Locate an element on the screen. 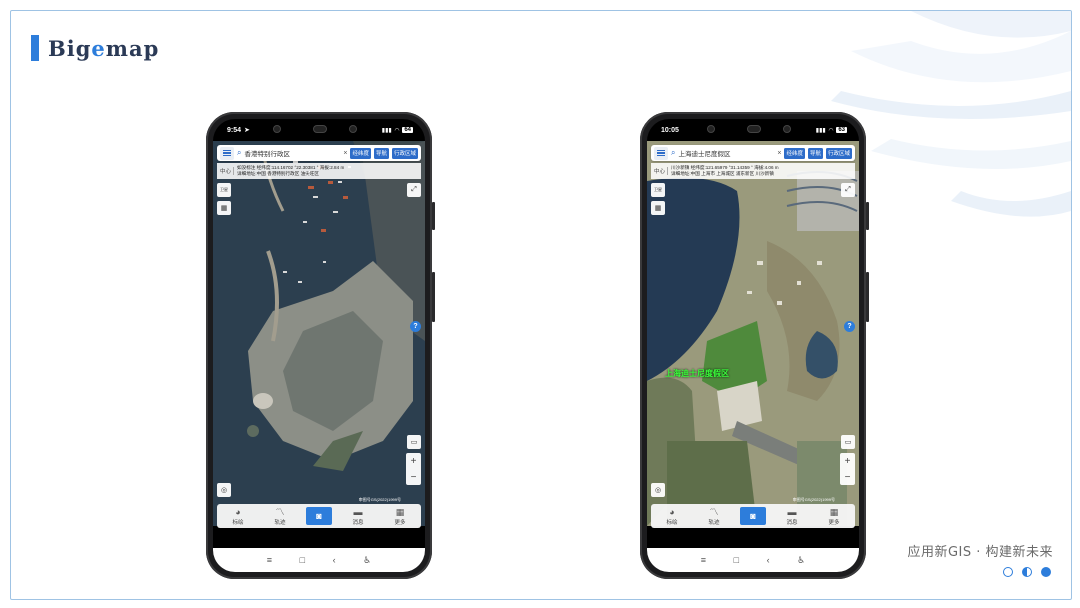 This screenshot has height=608, width=1080. search-input: 香港特别行政区 is located at coordinates (292, 153).